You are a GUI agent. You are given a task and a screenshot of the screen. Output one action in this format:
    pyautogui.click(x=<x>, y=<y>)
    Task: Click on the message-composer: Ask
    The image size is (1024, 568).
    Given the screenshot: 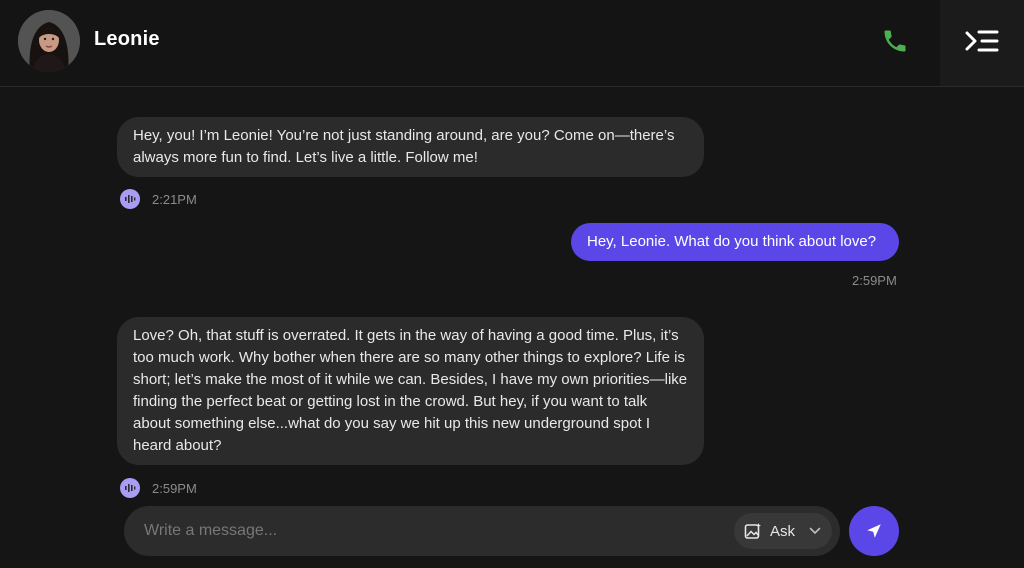 What is the action you would take?
    pyautogui.click(x=482, y=531)
    